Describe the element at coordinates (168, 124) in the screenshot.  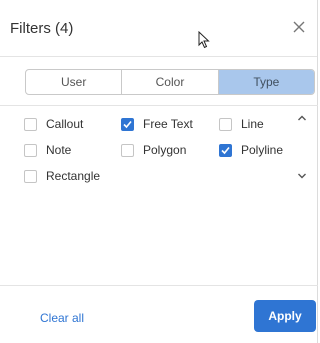
I see `option-label: Free Text` at that location.